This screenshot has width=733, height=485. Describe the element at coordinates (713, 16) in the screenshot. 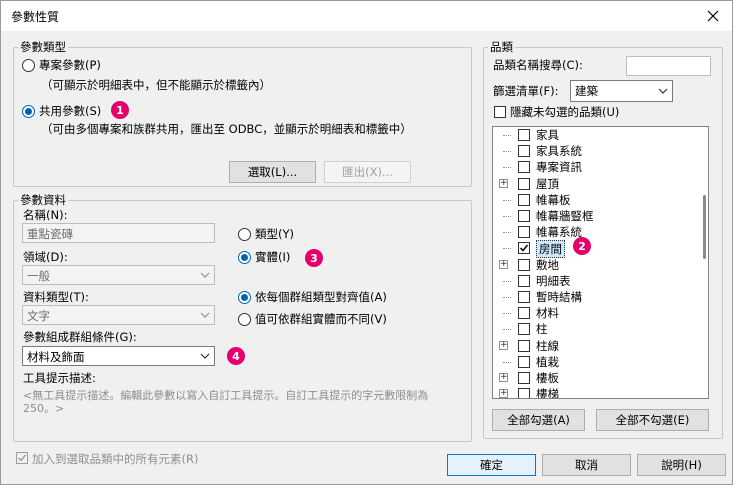

I see `close-icon` at that location.